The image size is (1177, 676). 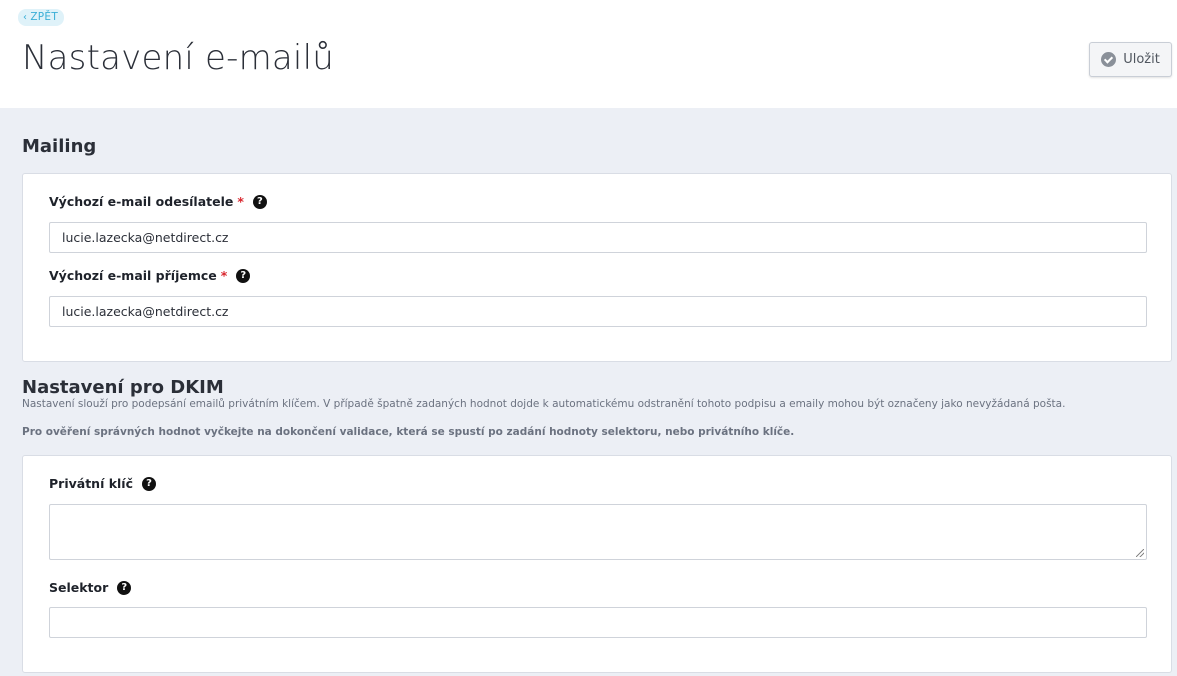 I want to click on sender-email-label-text: Výchozí e-mail odesílatele, so click(x=141, y=201).